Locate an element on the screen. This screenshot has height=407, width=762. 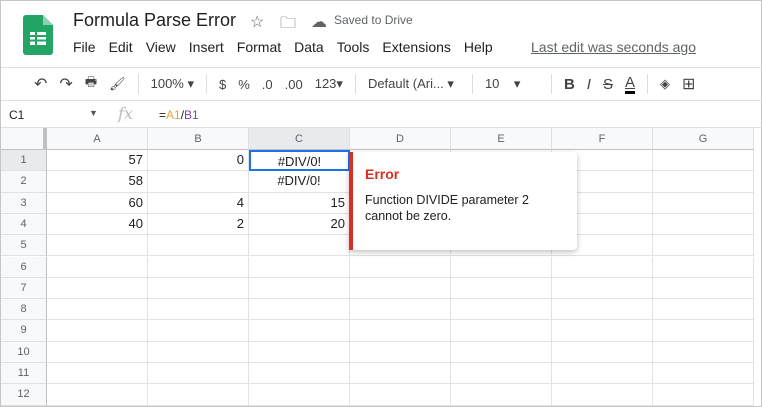
cell-A12 is located at coordinates (97, 395).